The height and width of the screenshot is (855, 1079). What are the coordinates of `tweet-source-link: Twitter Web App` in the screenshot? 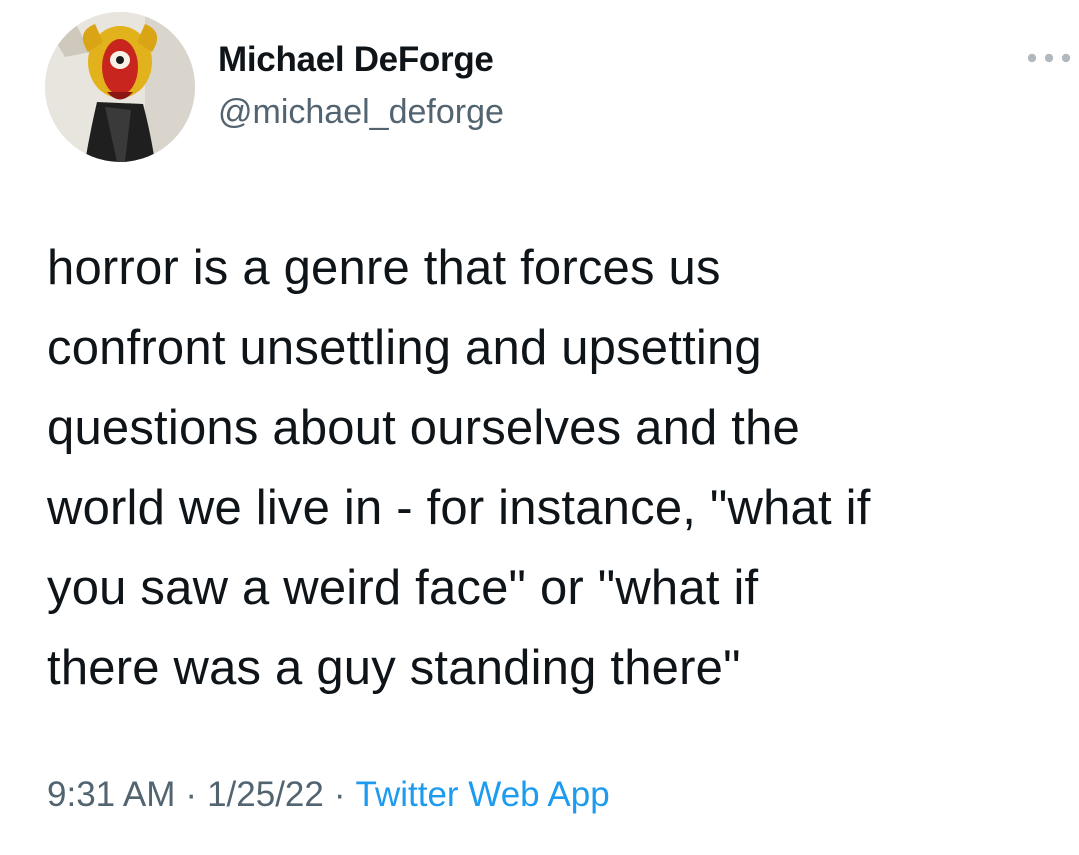 It's located at (483, 794).